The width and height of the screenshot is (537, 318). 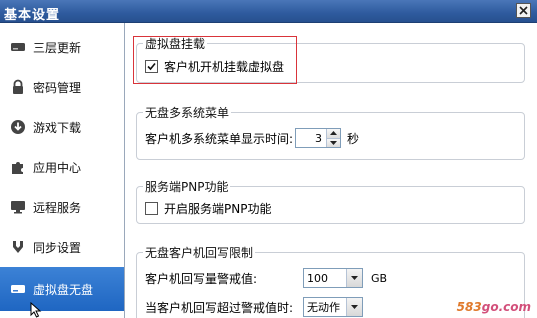 I want to click on menu-display-time-label: 客户机多系统菜单显示时间:, so click(x=219, y=138).